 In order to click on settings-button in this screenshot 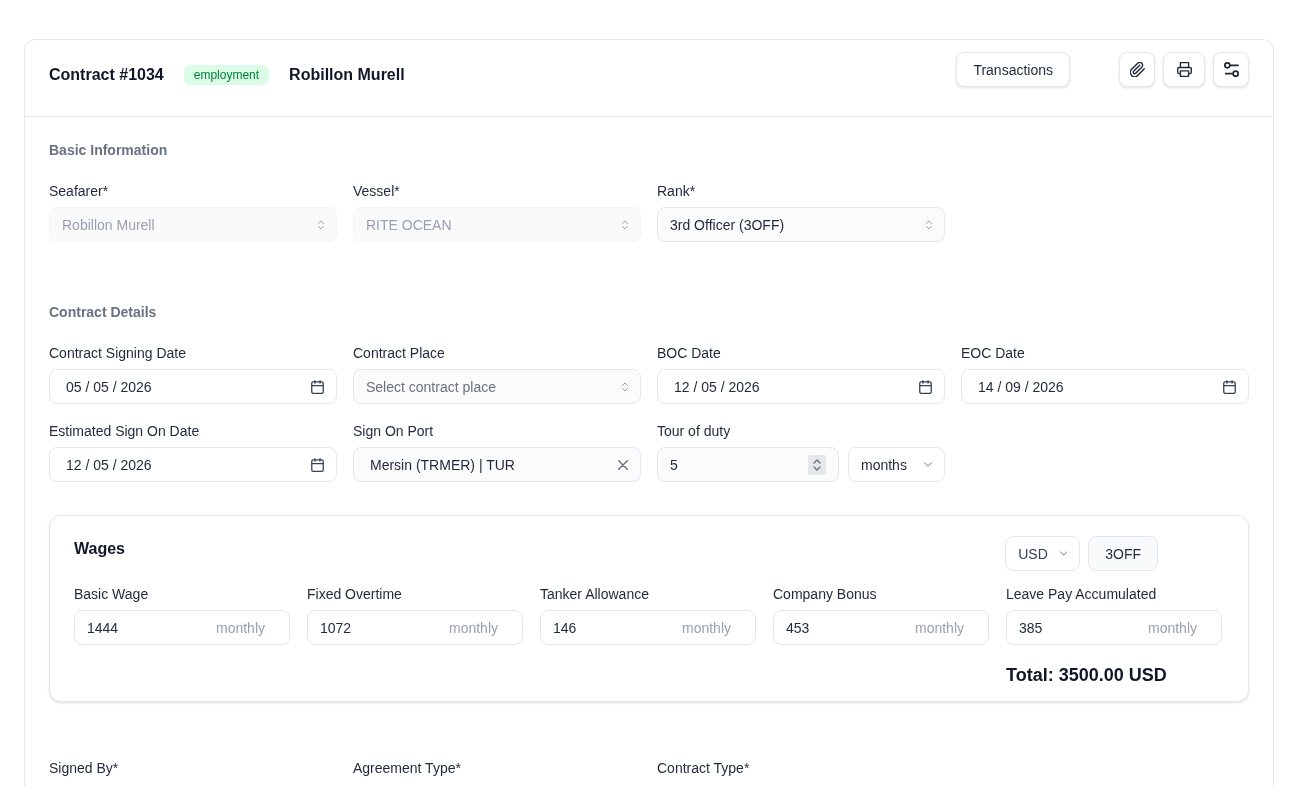, I will do `click(1231, 69)`.